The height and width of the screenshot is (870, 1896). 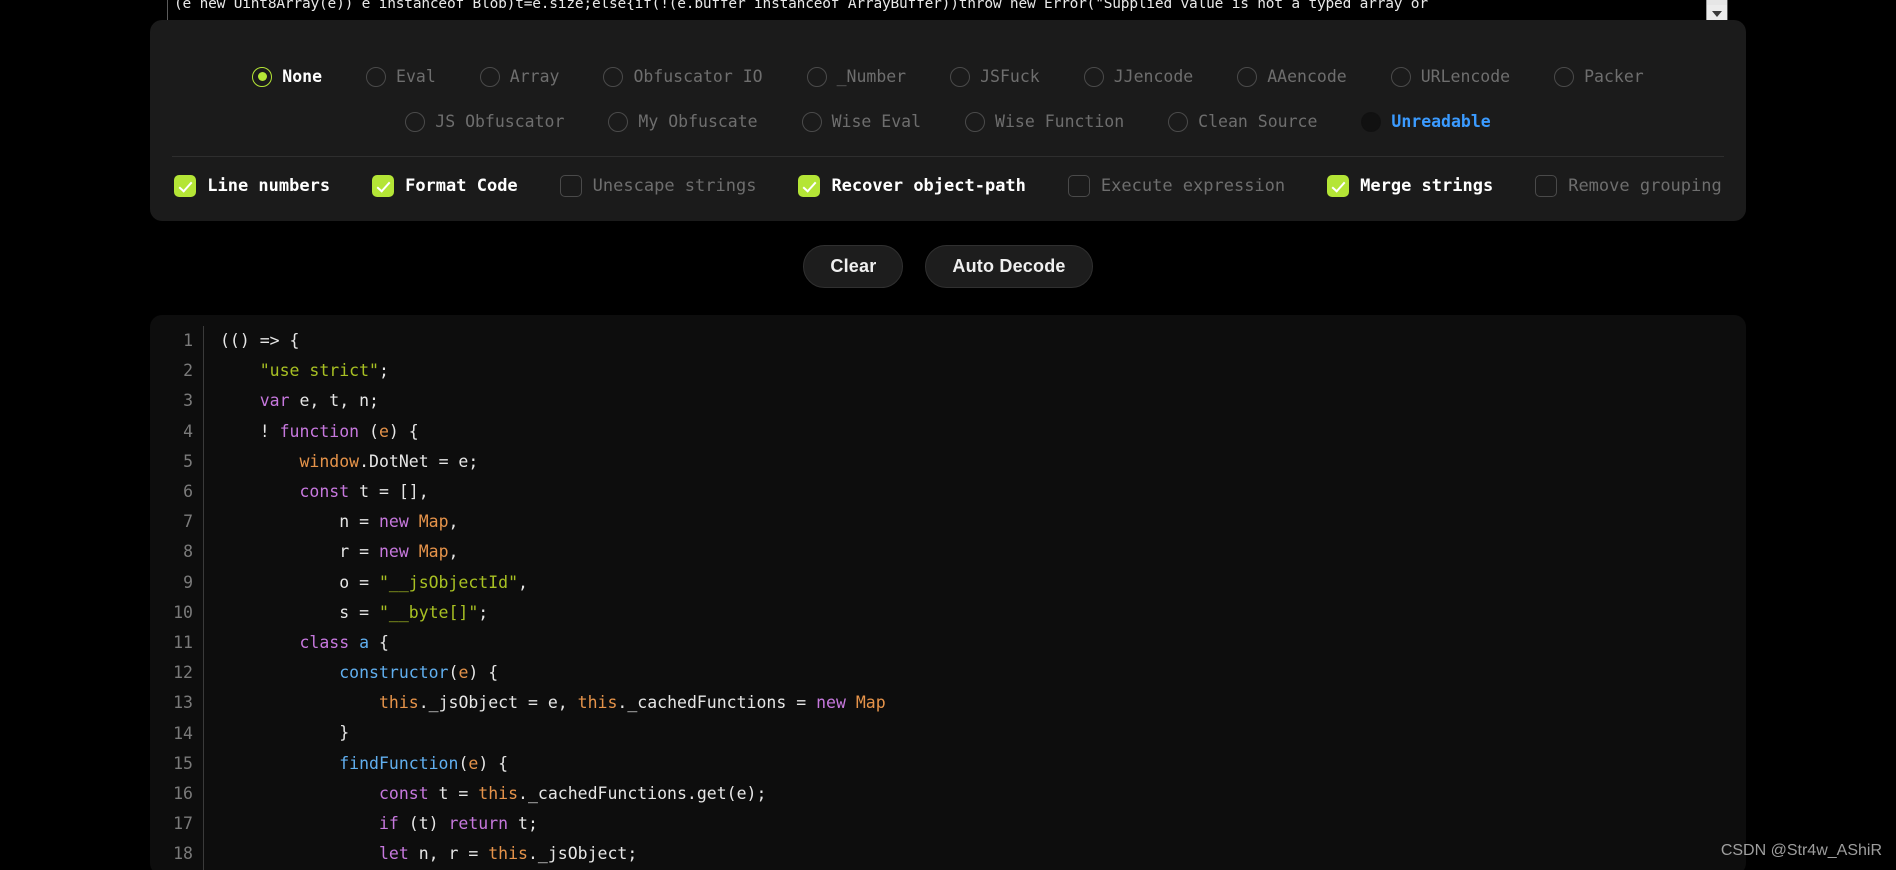 What do you see at coordinates (1410, 186) in the screenshot?
I see `checkbox-merge-strings: Merge strings` at bounding box center [1410, 186].